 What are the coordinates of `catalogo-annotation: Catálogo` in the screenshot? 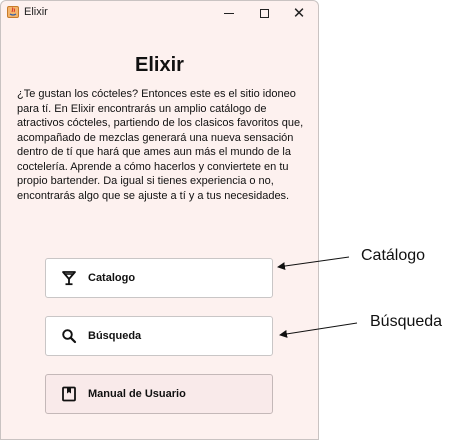 It's located at (393, 255).